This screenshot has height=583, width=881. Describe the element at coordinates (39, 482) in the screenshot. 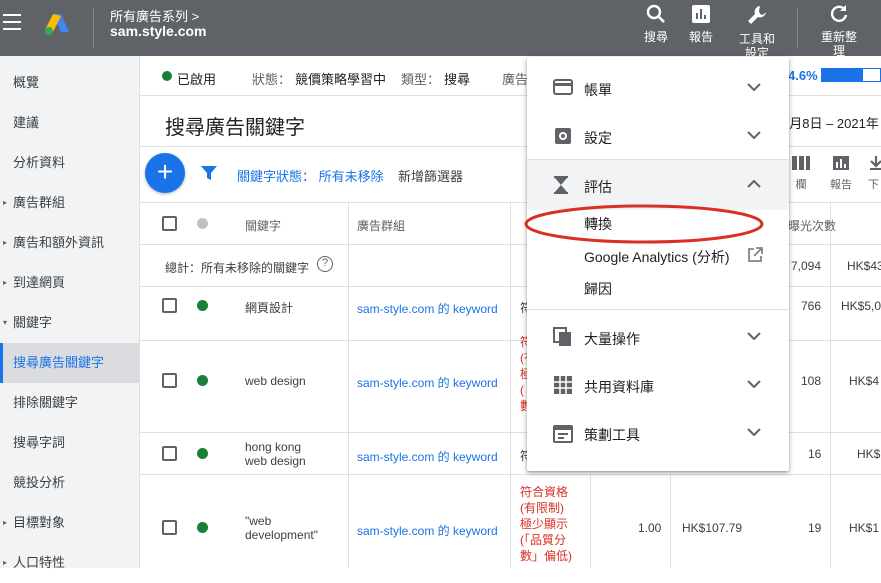

I see `nav-label: 競投分析` at that location.